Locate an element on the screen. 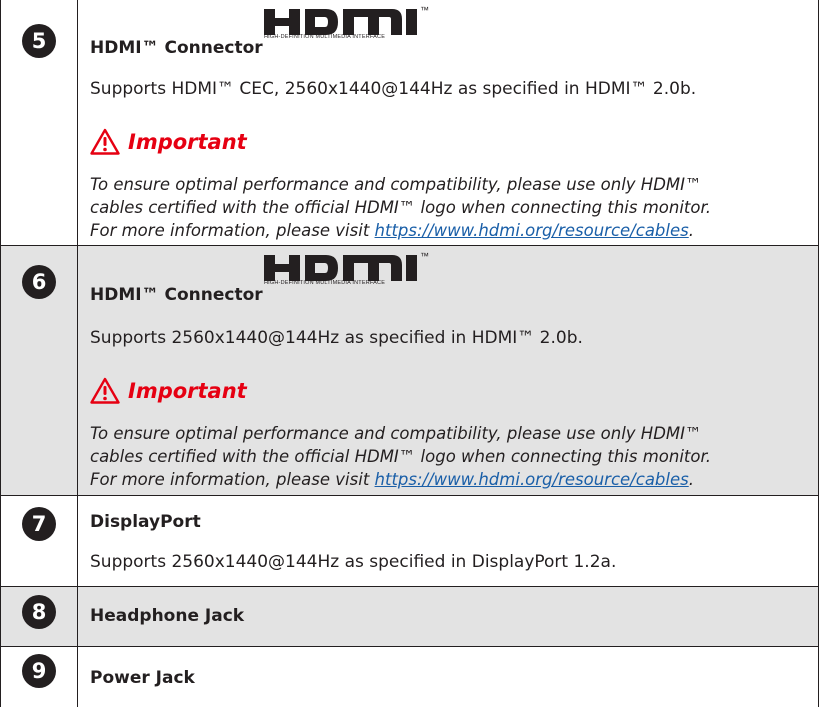  item-number-badge: 5 is located at coordinates (39, 41).